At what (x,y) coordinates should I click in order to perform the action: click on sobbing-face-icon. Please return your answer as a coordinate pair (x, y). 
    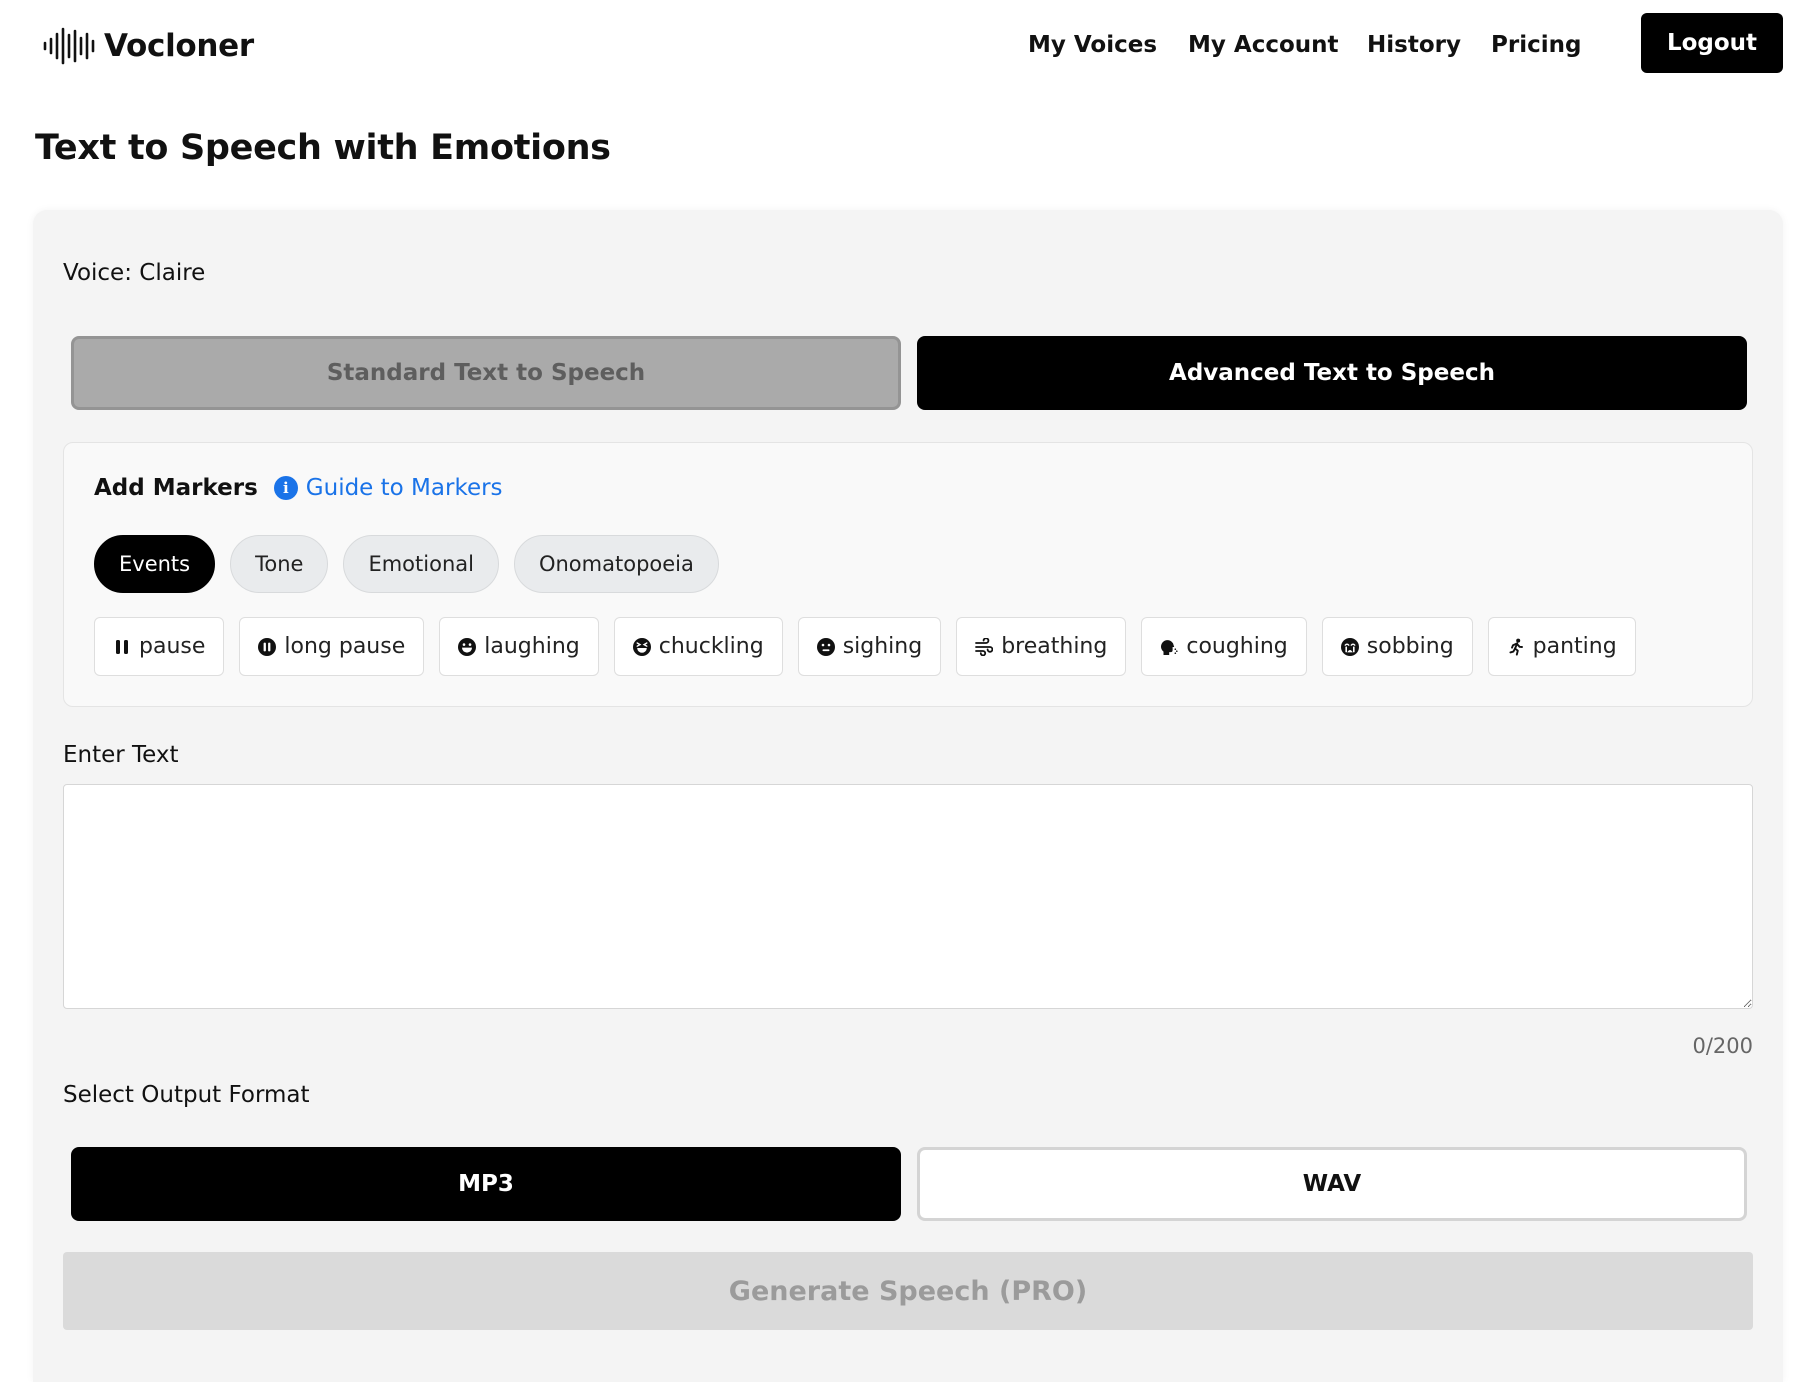
    Looking at the image, I should click on (1349, 646).